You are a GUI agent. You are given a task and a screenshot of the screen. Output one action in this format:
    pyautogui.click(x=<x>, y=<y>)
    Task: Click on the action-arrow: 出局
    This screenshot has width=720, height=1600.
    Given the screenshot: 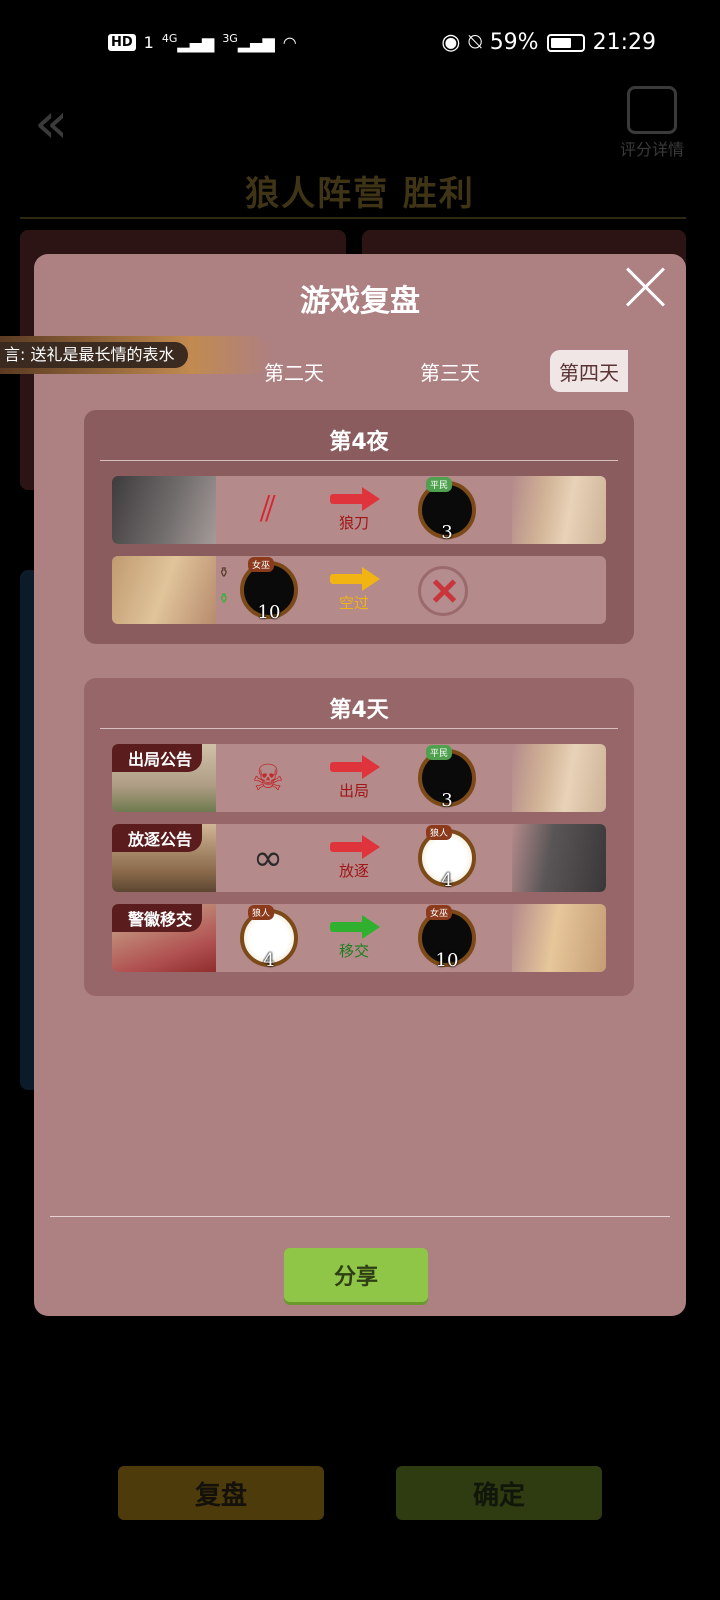 What is the action you would take?
    pyautogui.click(x=354, y=777)
    